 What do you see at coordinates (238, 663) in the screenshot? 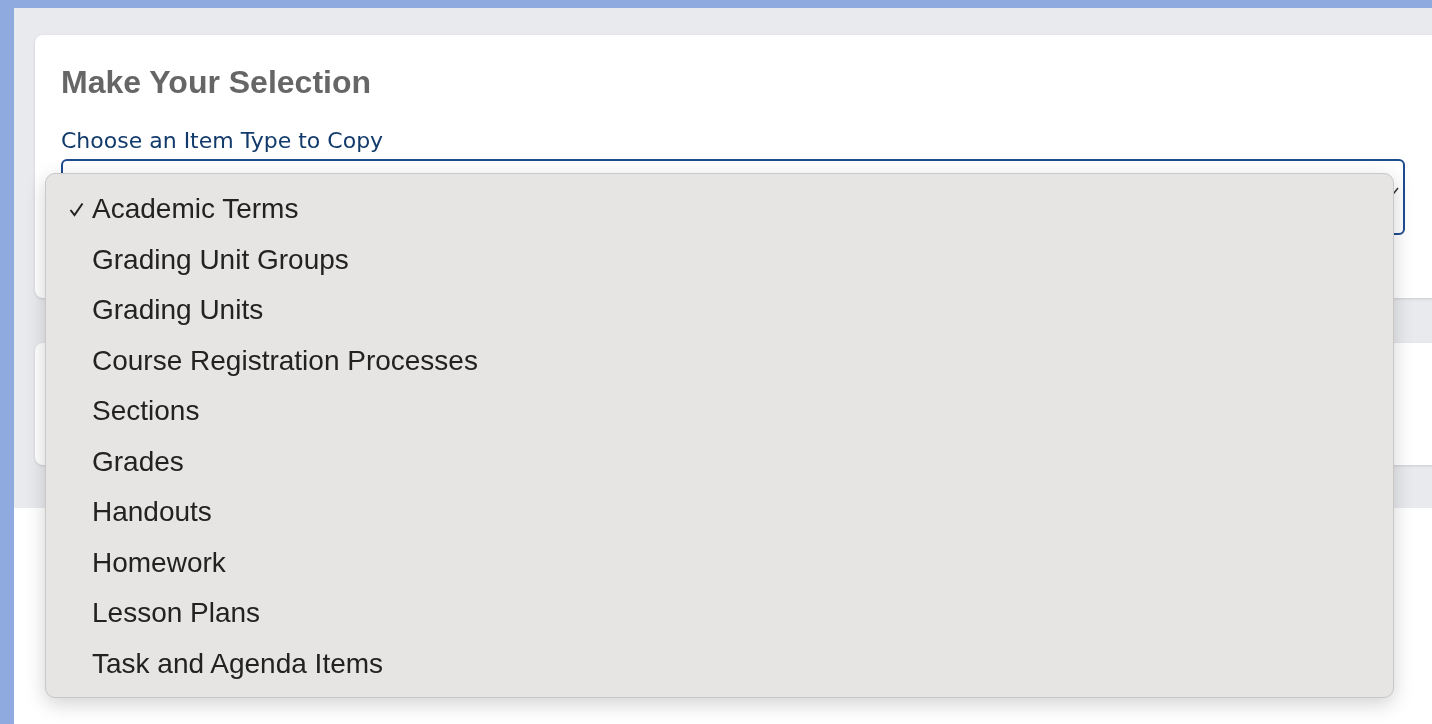
I see `option-label: Task and Agenda Items` at bounding box center [238, 663].